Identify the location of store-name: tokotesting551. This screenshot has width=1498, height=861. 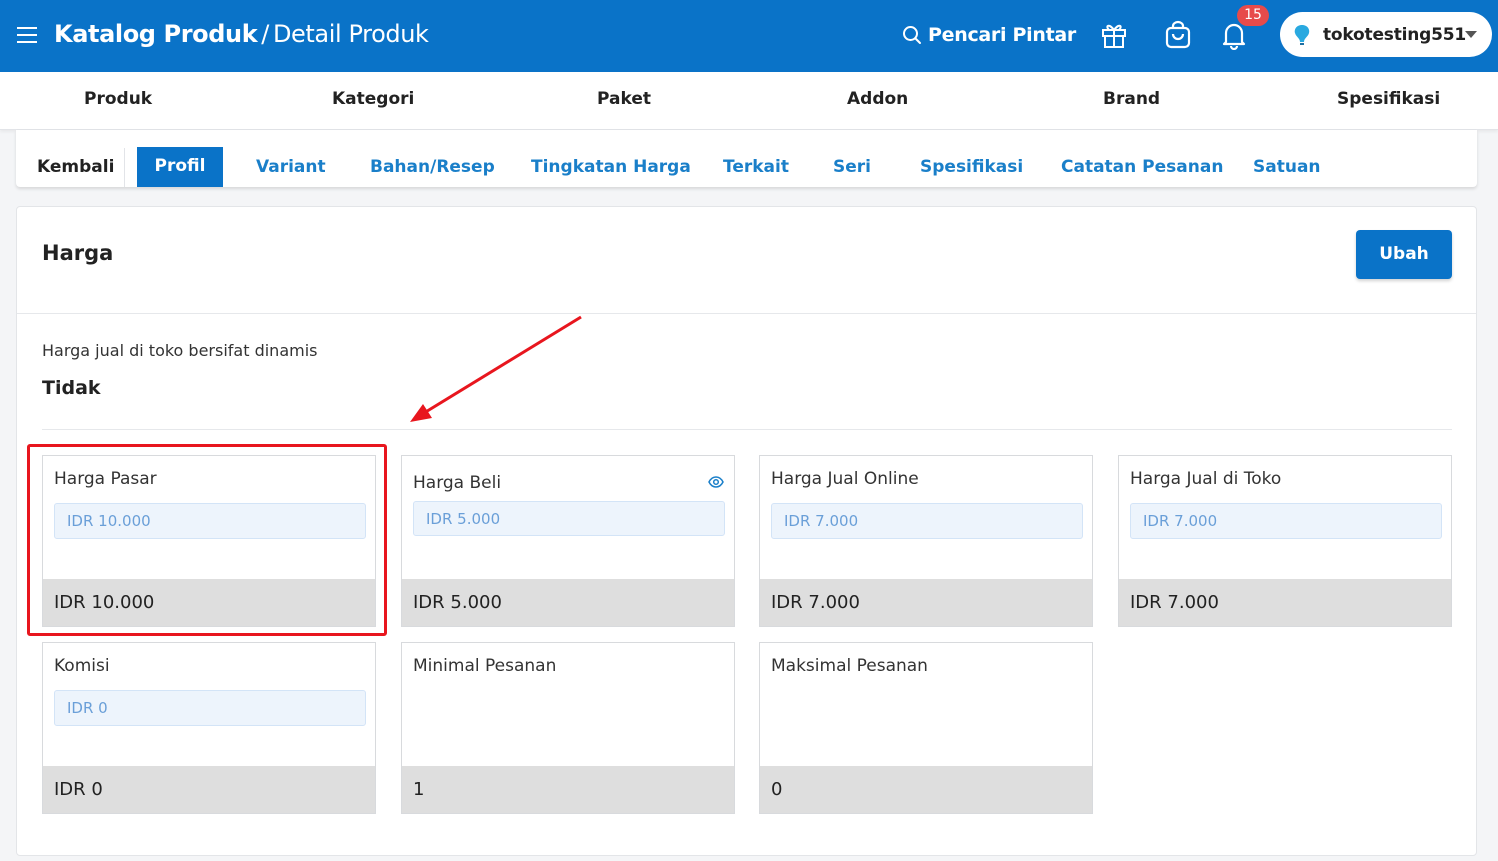
(1395, 34).